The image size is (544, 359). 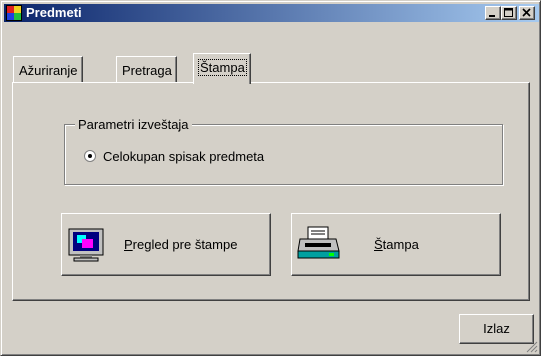 I want to click on exit-label: Izlaz, so click(x=496, y=328).